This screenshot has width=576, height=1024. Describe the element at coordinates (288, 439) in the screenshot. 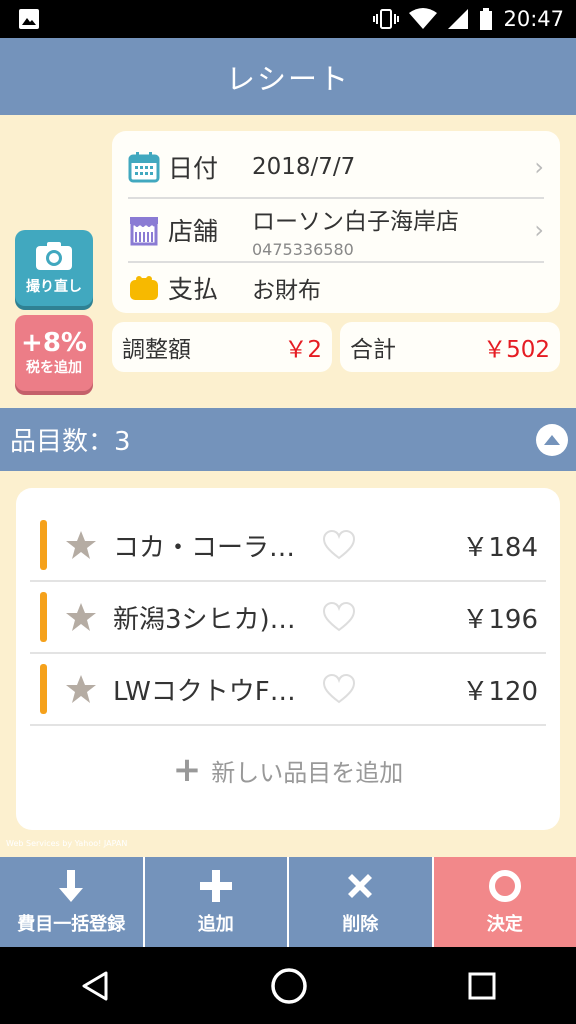

I see `items-header: 品目数：3` at that location.